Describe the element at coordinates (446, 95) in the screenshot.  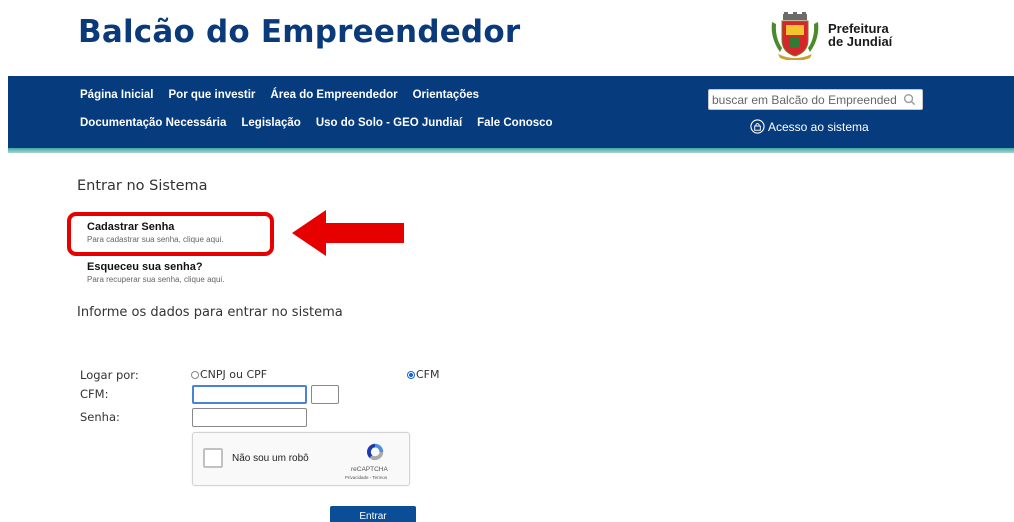
I see `nav-orientacoes: Orientações` at that location.